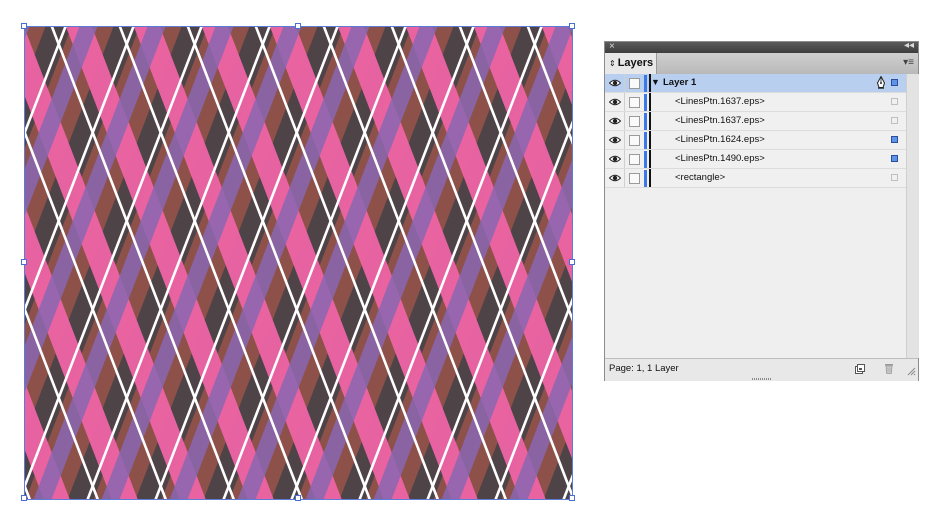  What do you see at coordinates (612, 63) in the screenshot?
I see `updown-arrows-icon: ⇕` at bounding box center [612, 63].